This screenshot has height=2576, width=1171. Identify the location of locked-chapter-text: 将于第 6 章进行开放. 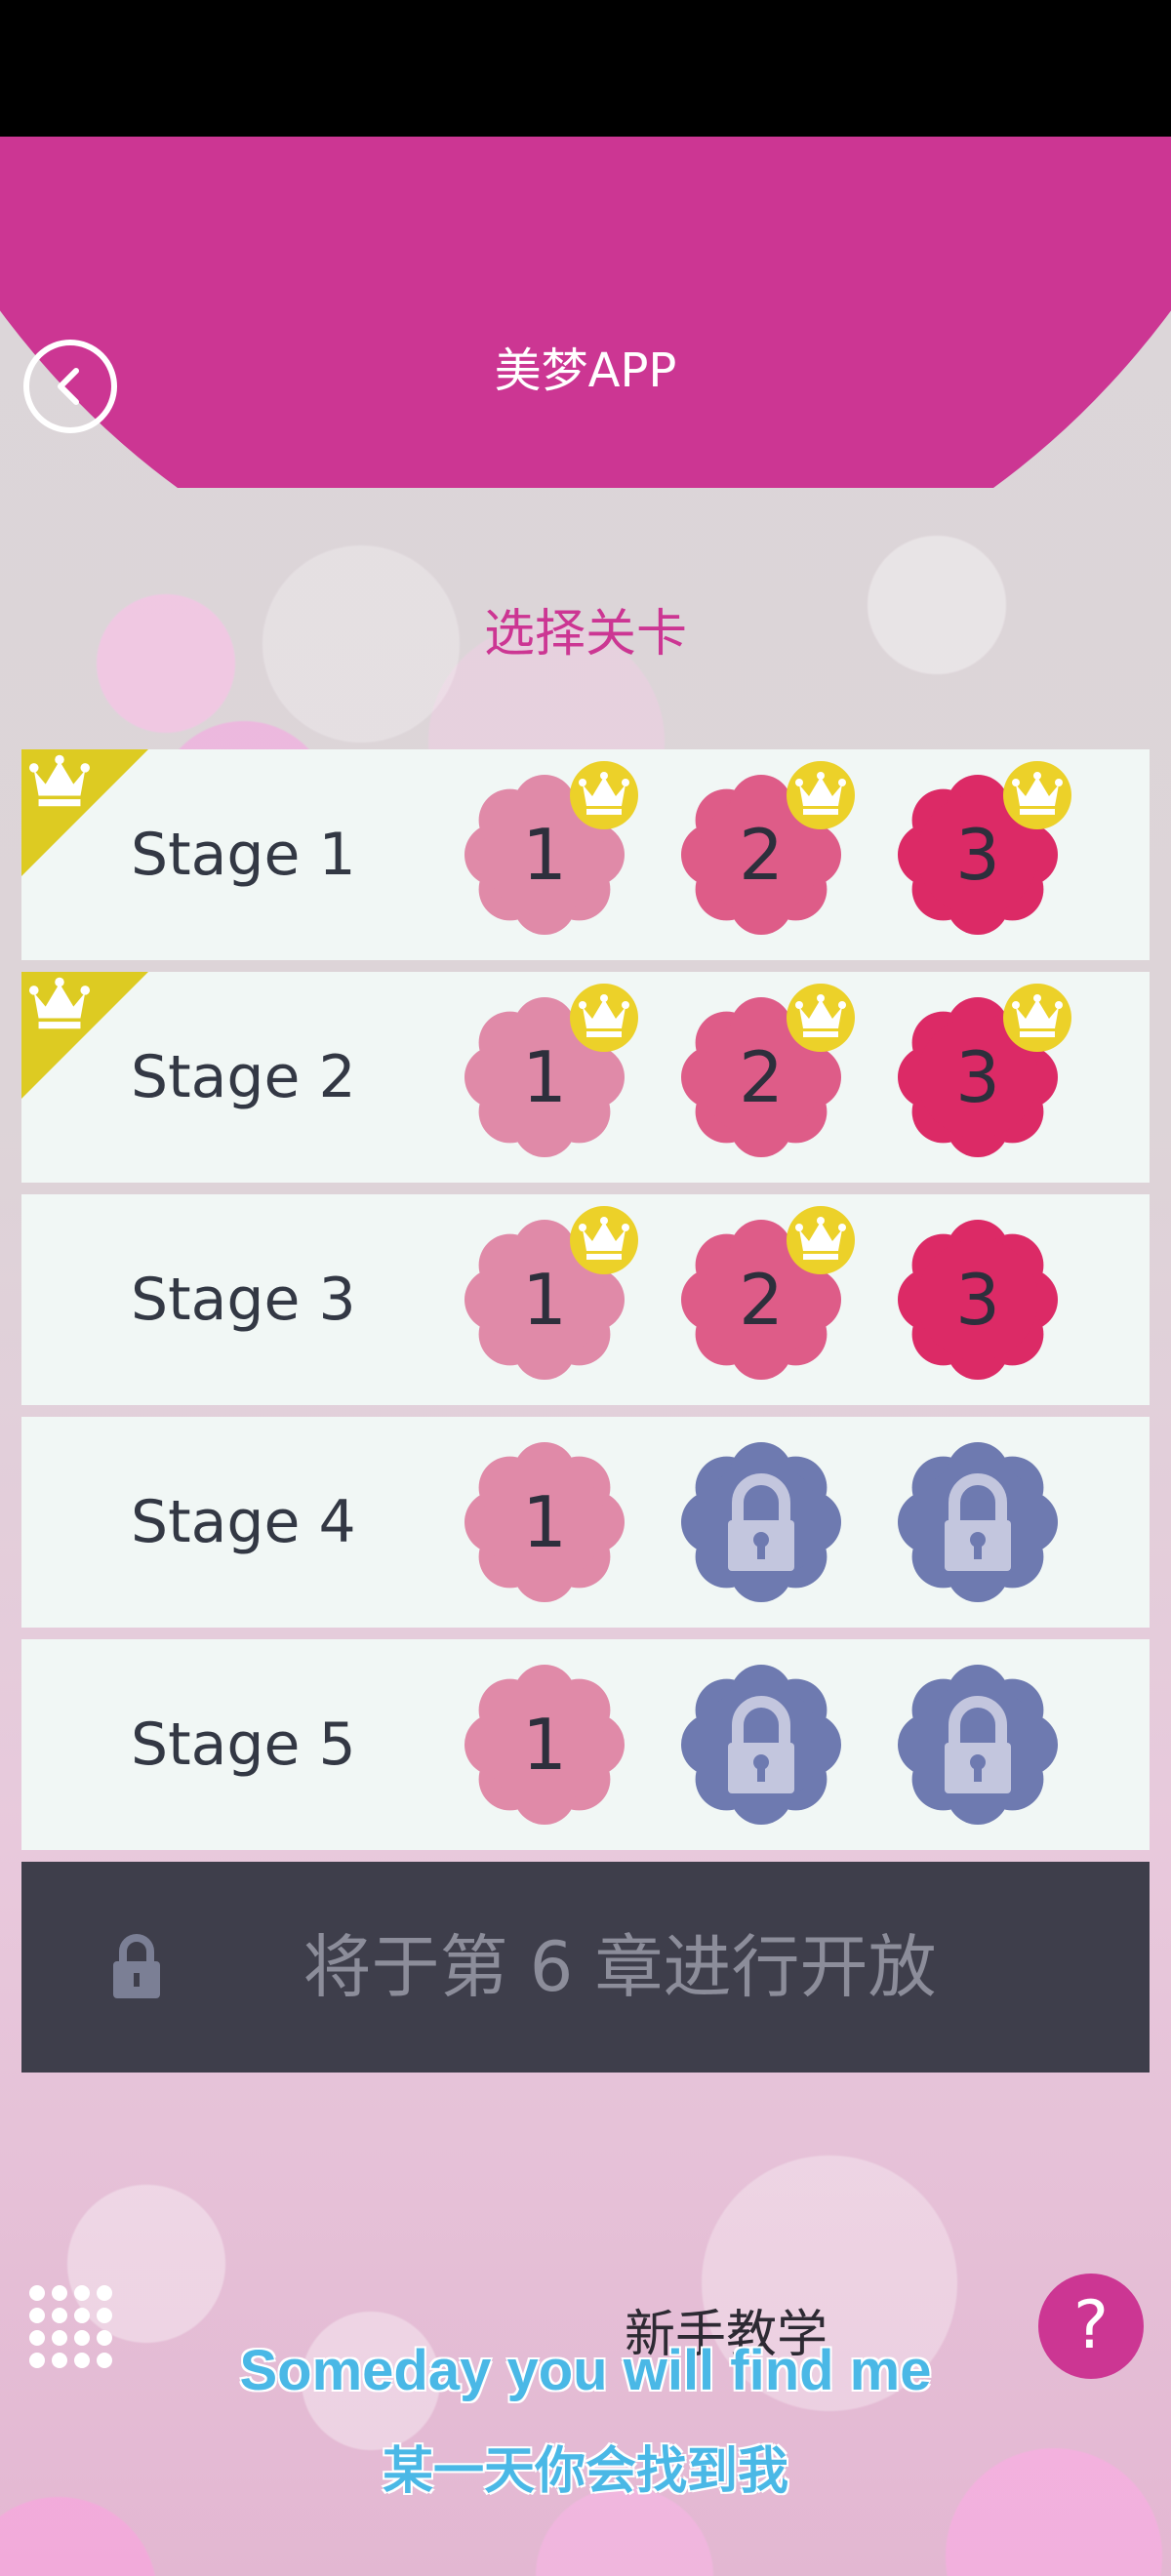
(620, 1967).